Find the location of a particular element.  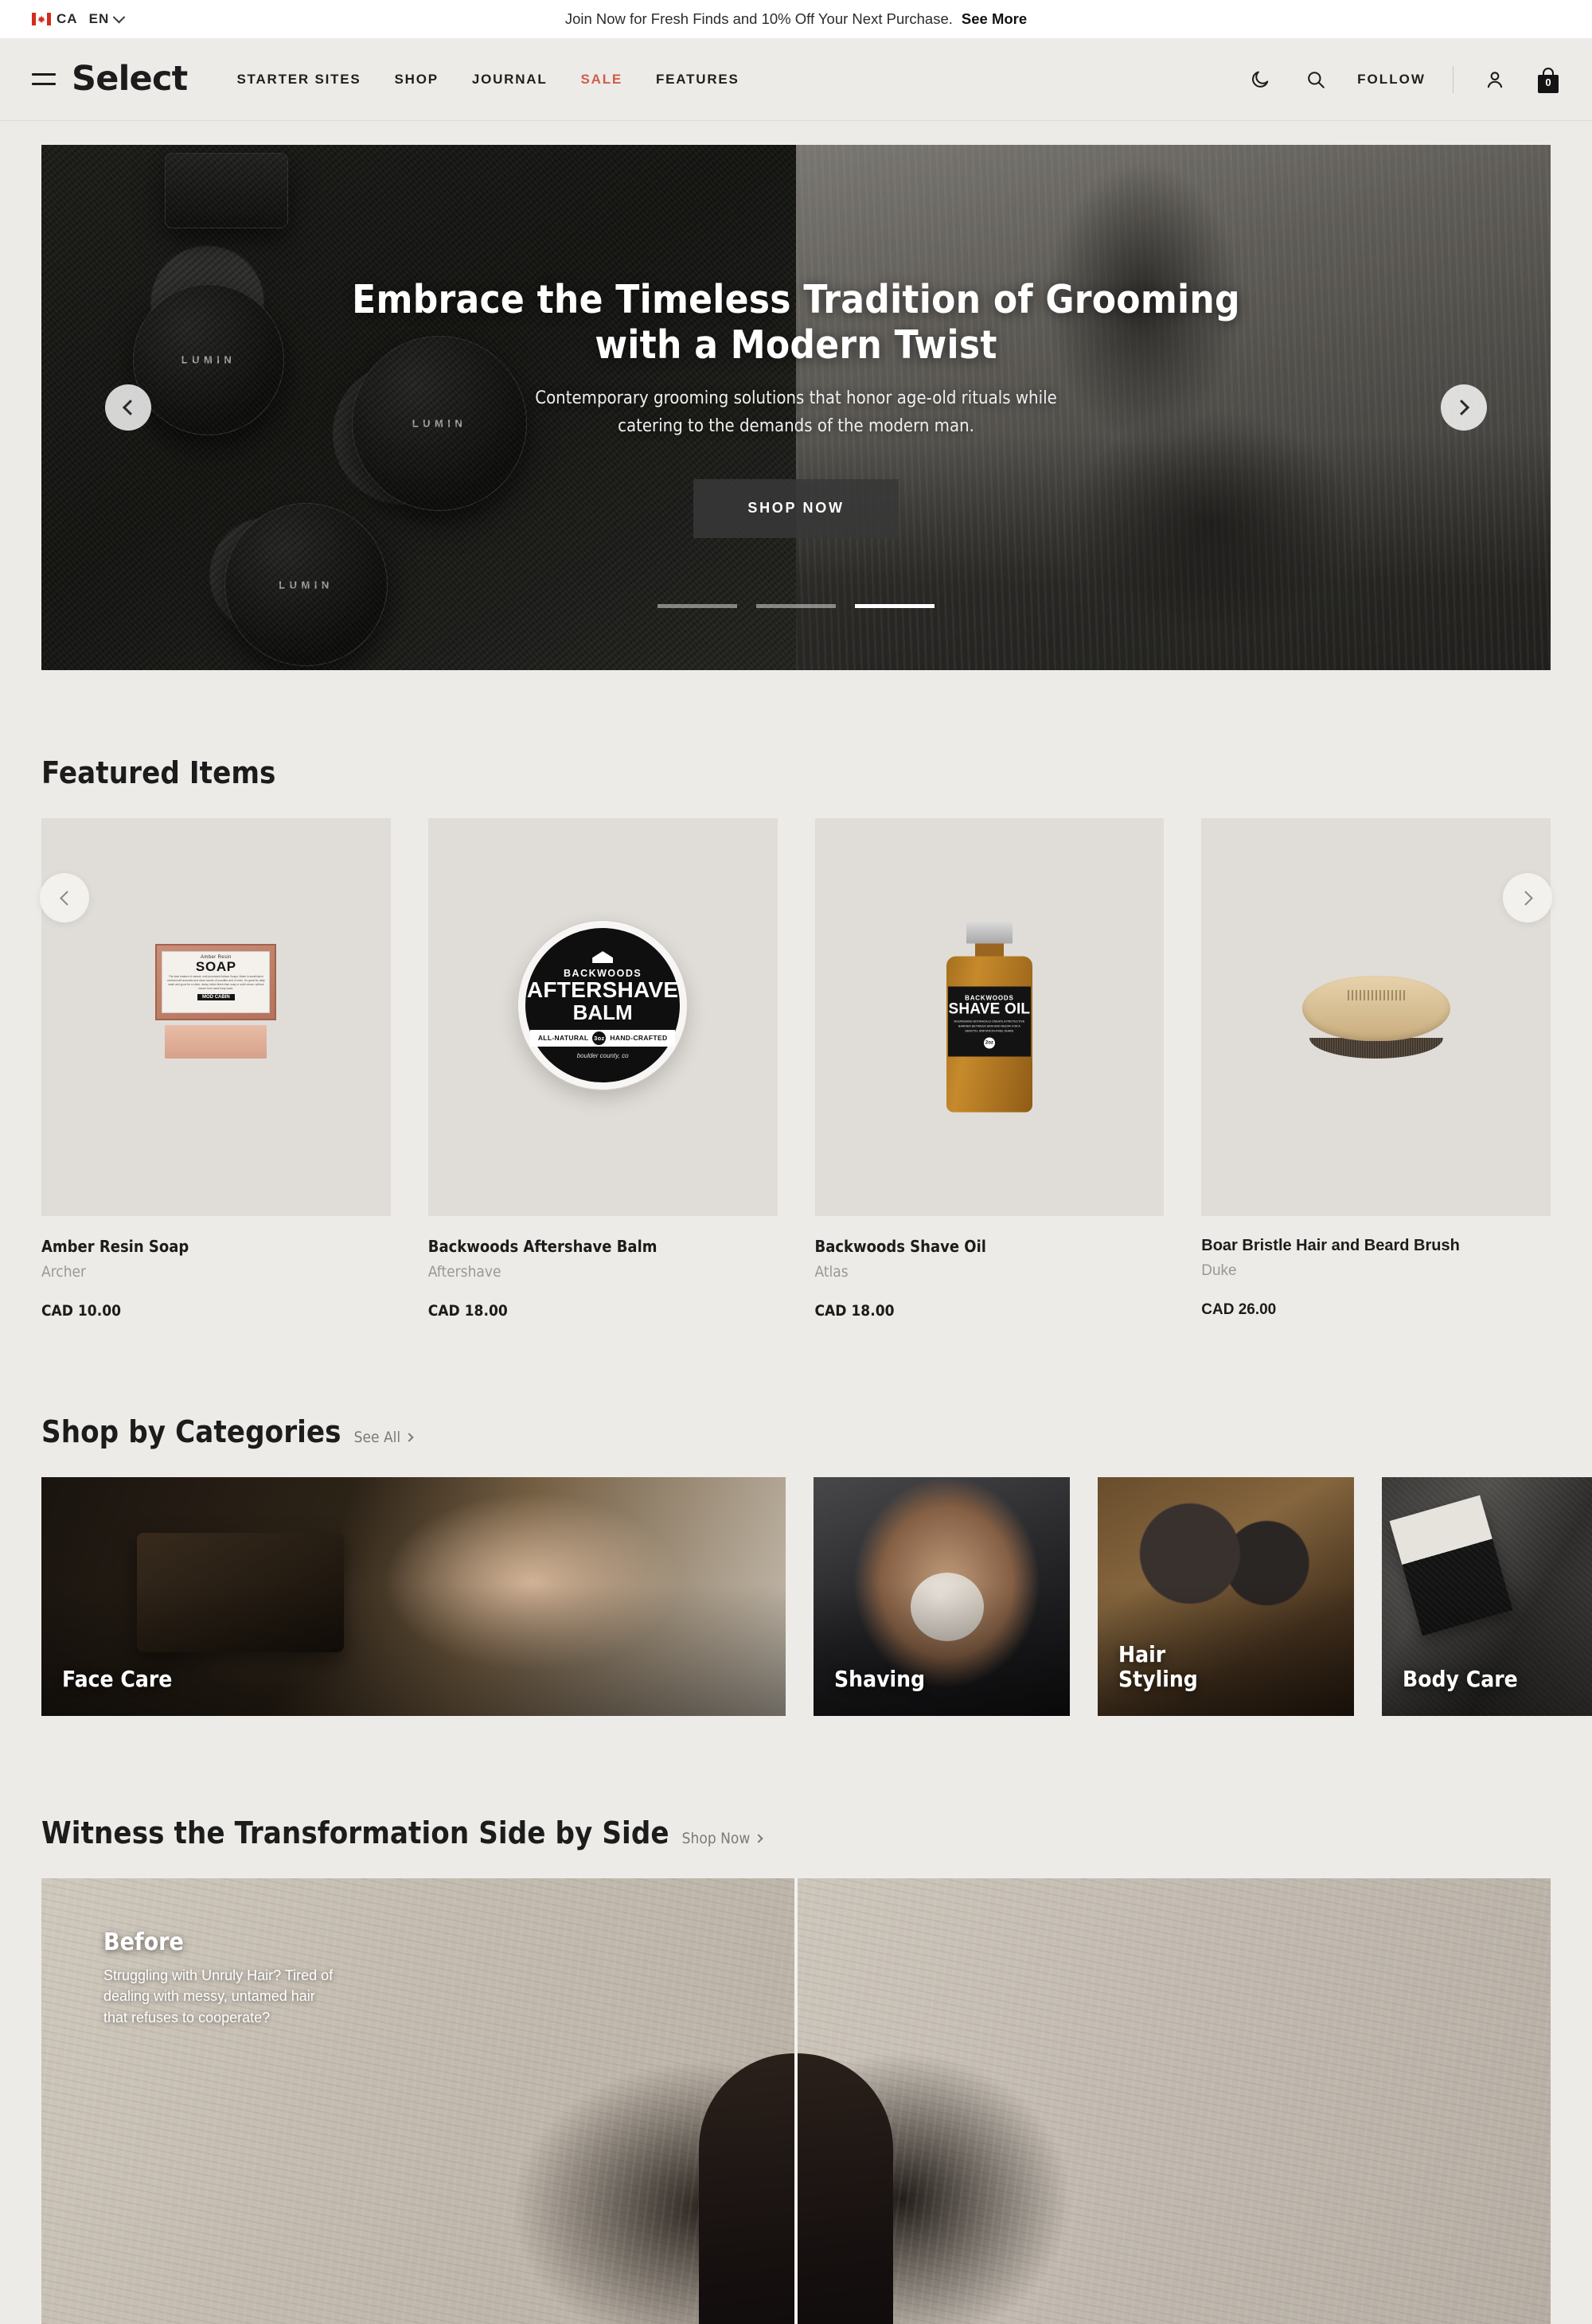

tin-band-right: HAND-CRAFTED is located at coordinates (639, 1038).